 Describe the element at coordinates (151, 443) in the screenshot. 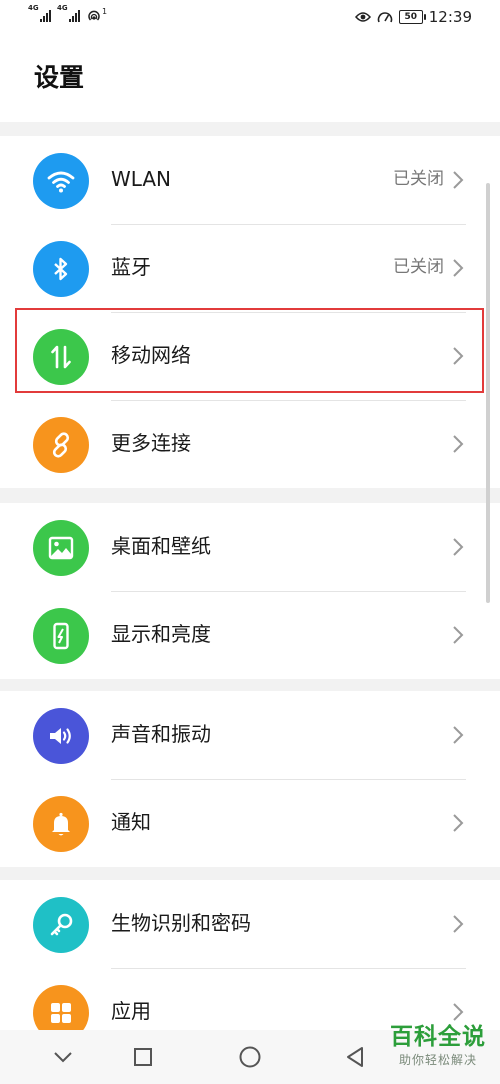

I see `settings-item-label: 更多连接` at that location.